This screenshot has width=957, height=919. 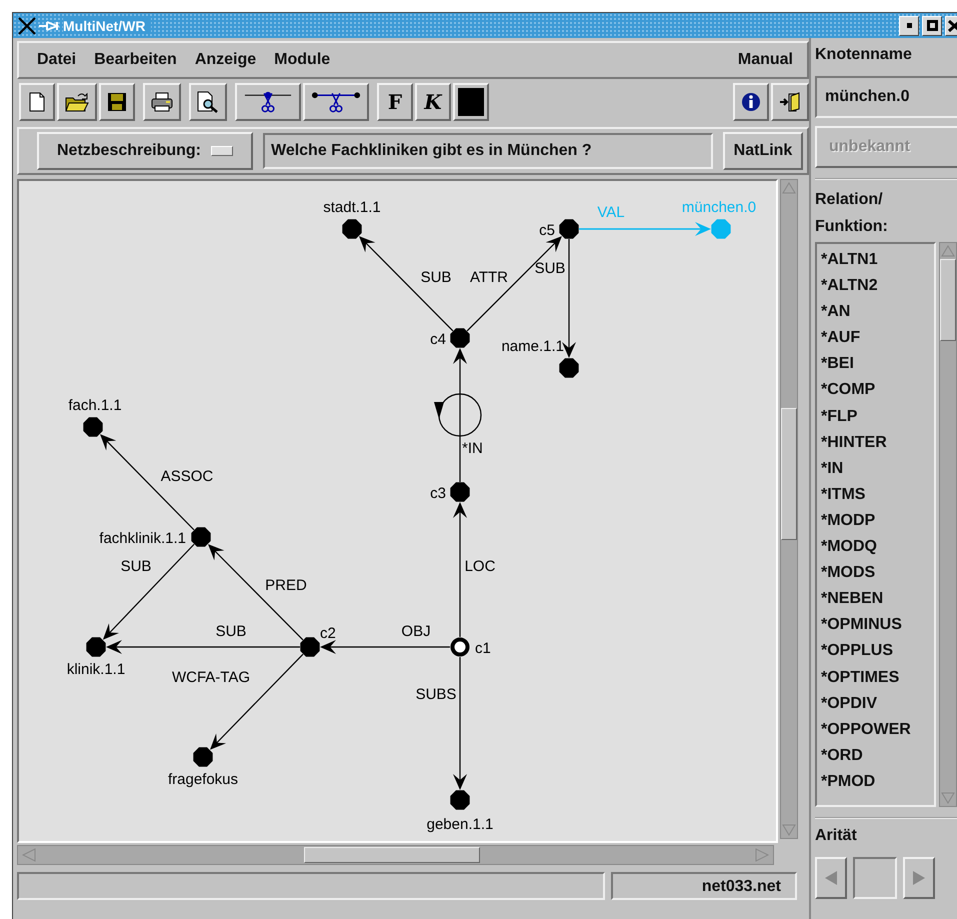 I want to click on increment-button, so click(x=919, y=878).